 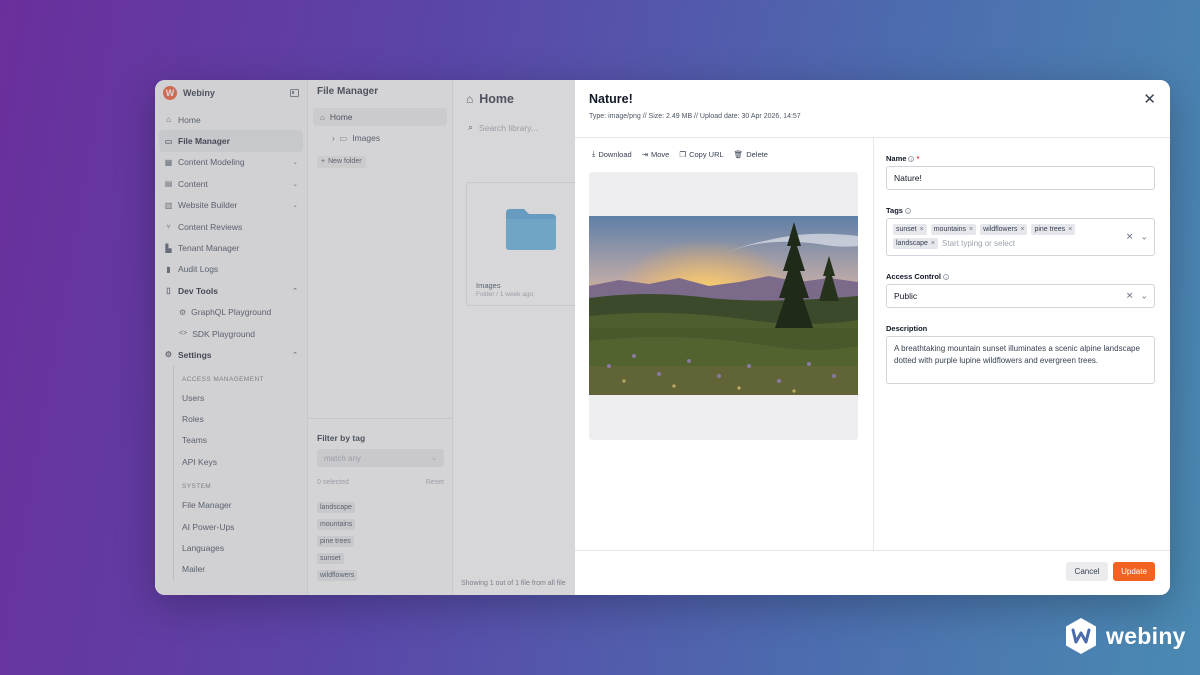 I want to click on tags-label-text: Tags, so click(x=894, y=210).